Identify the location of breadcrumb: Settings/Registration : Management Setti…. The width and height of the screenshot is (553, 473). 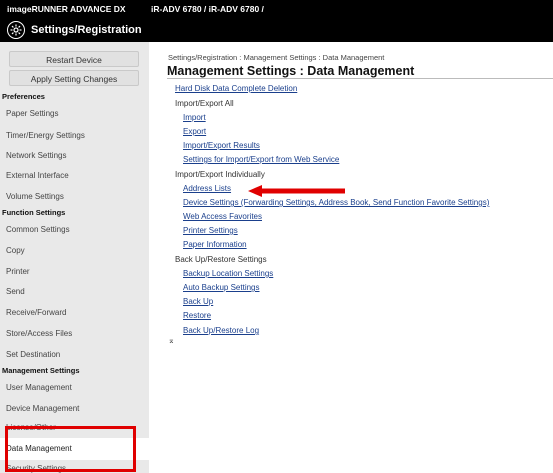
(276, 57).